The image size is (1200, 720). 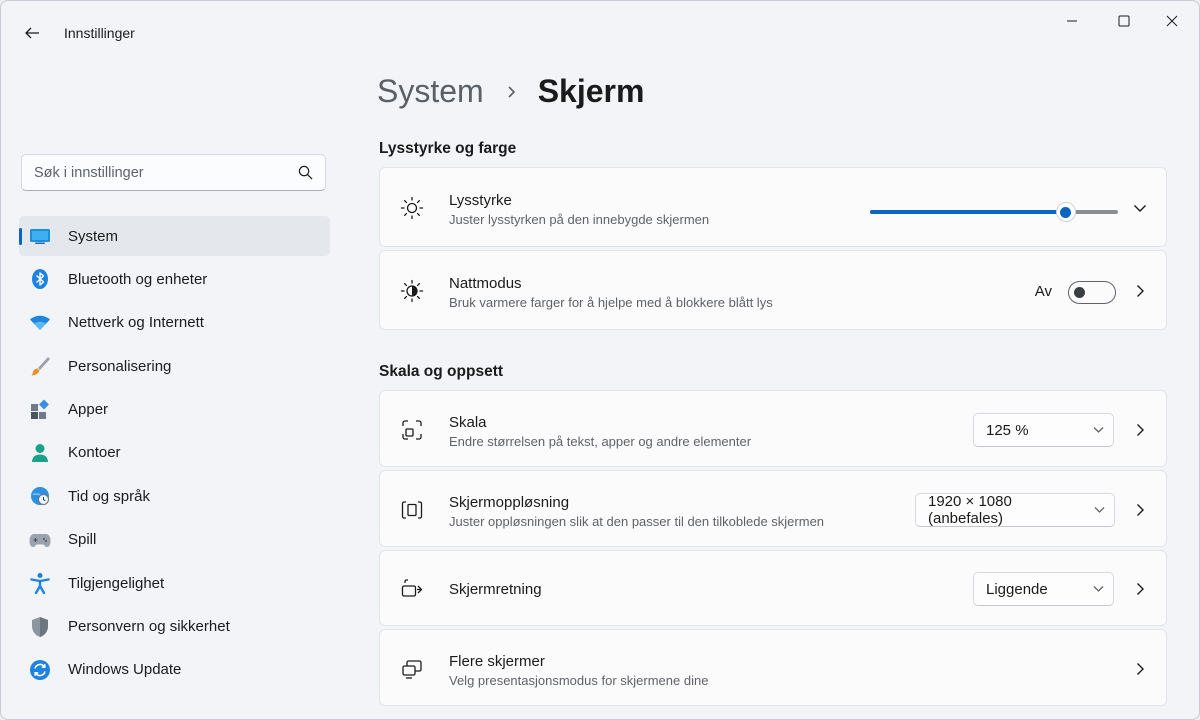 I want to click on sidebar-item-accounts: Kontoer, so click(x=174, y=453).